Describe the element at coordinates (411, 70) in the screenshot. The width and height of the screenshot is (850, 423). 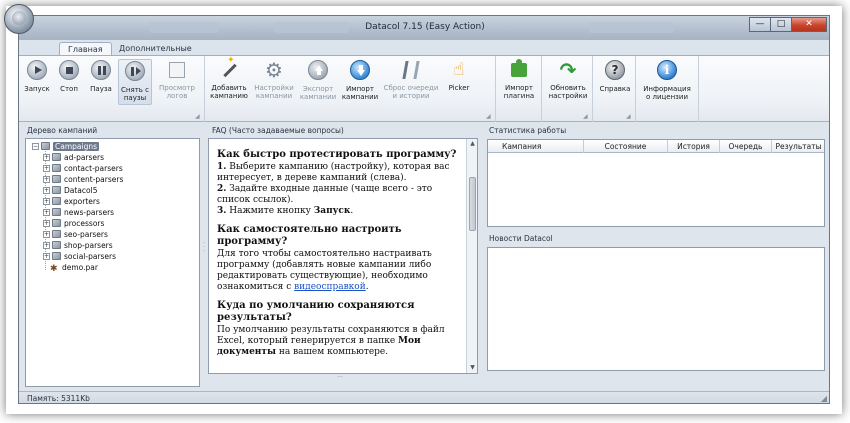
I see `reset-icon` at that location.